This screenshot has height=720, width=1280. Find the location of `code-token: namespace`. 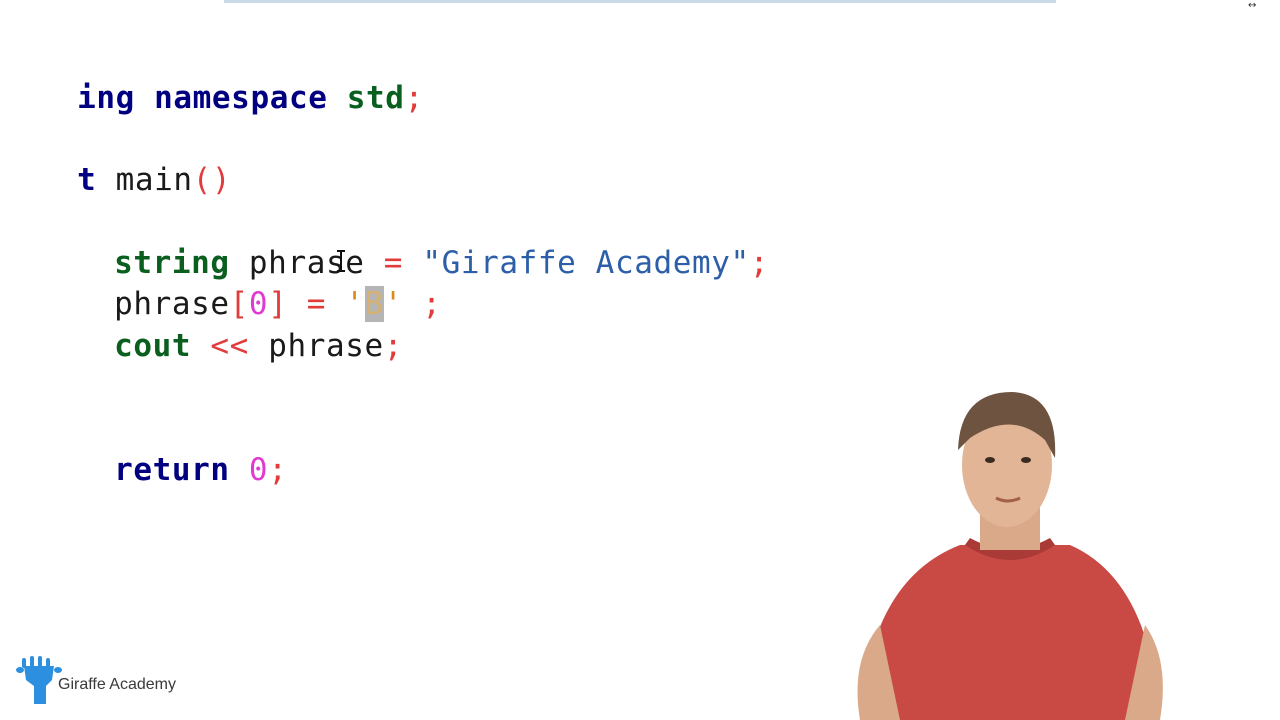

code-token: namespace is located at coordinates (231, 98).